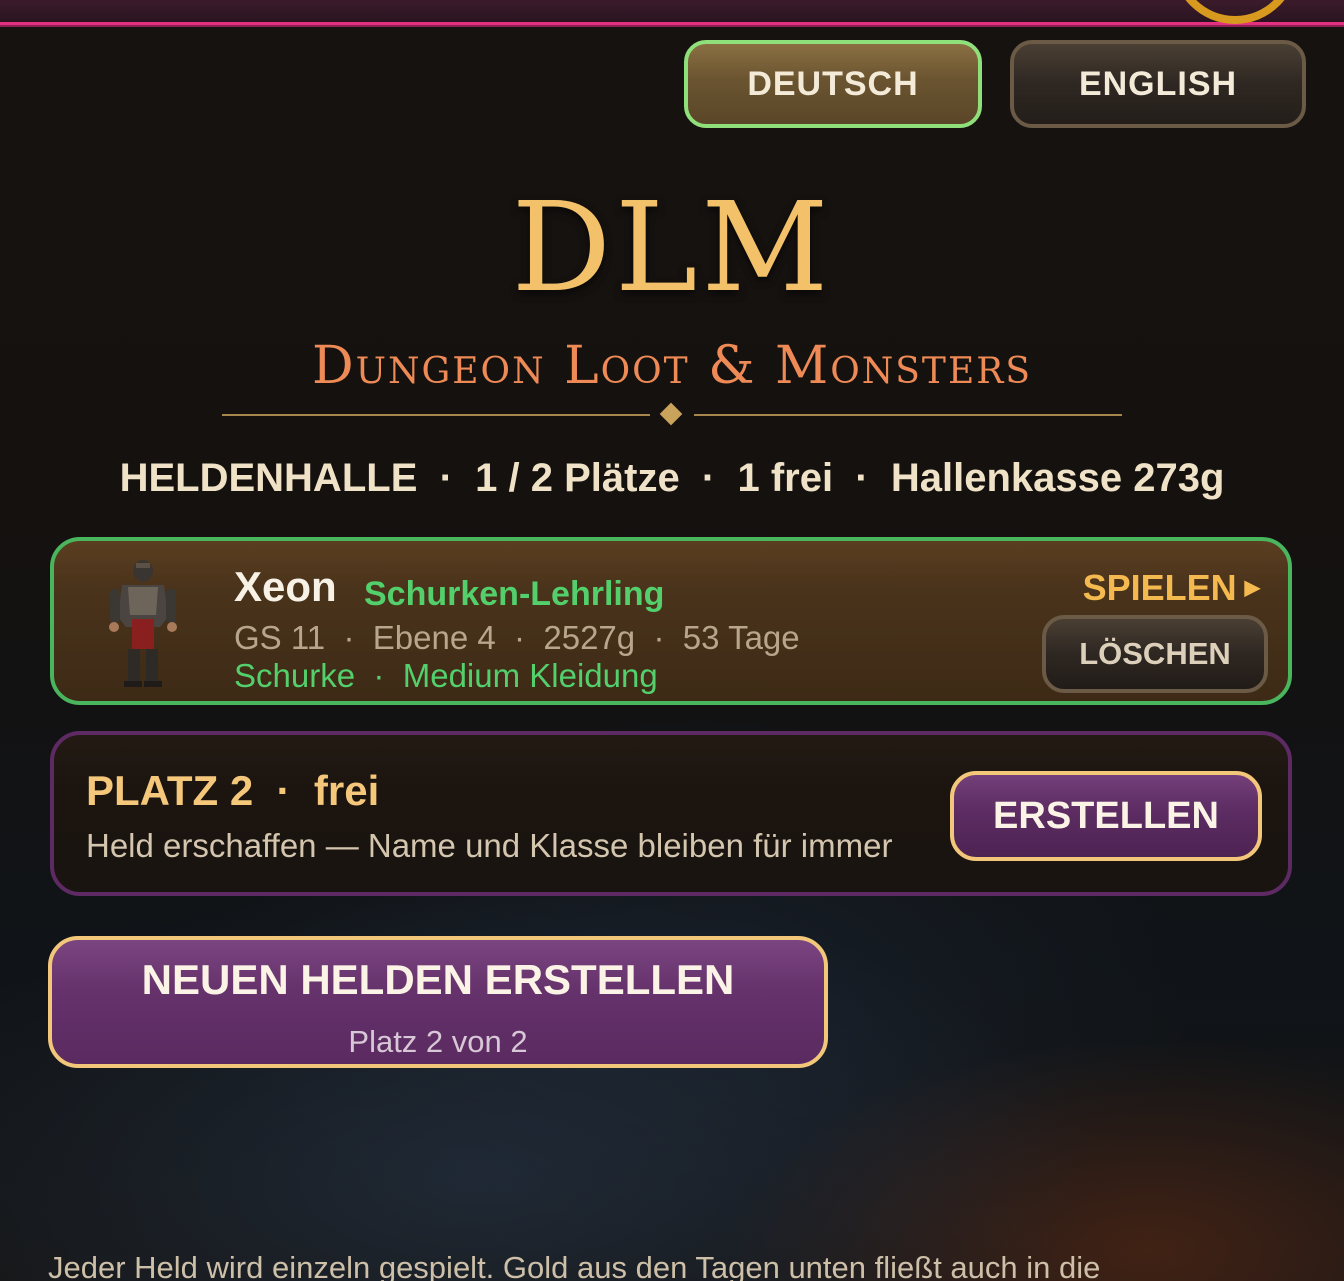 Image resolution: width=1344 pixels, height=1281 pixels. I want to click on hero-name: Xeon, so click(285, 586).